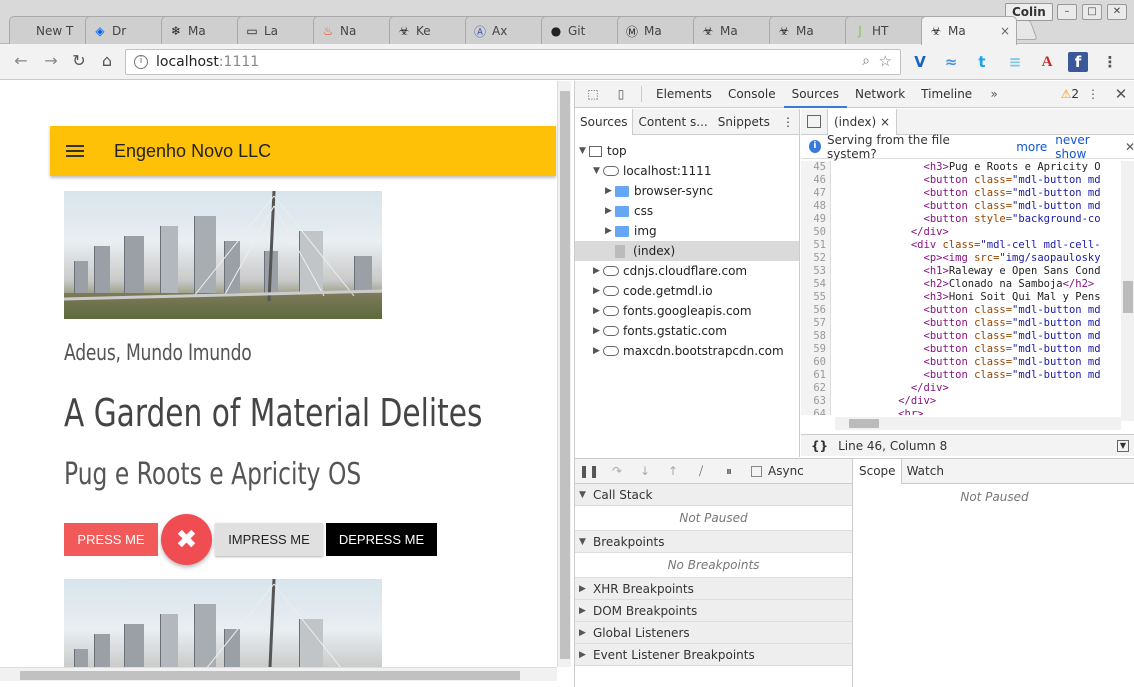  I want to click on section-header: ▶ Event Listener Breakpoints, so click(713, 655).